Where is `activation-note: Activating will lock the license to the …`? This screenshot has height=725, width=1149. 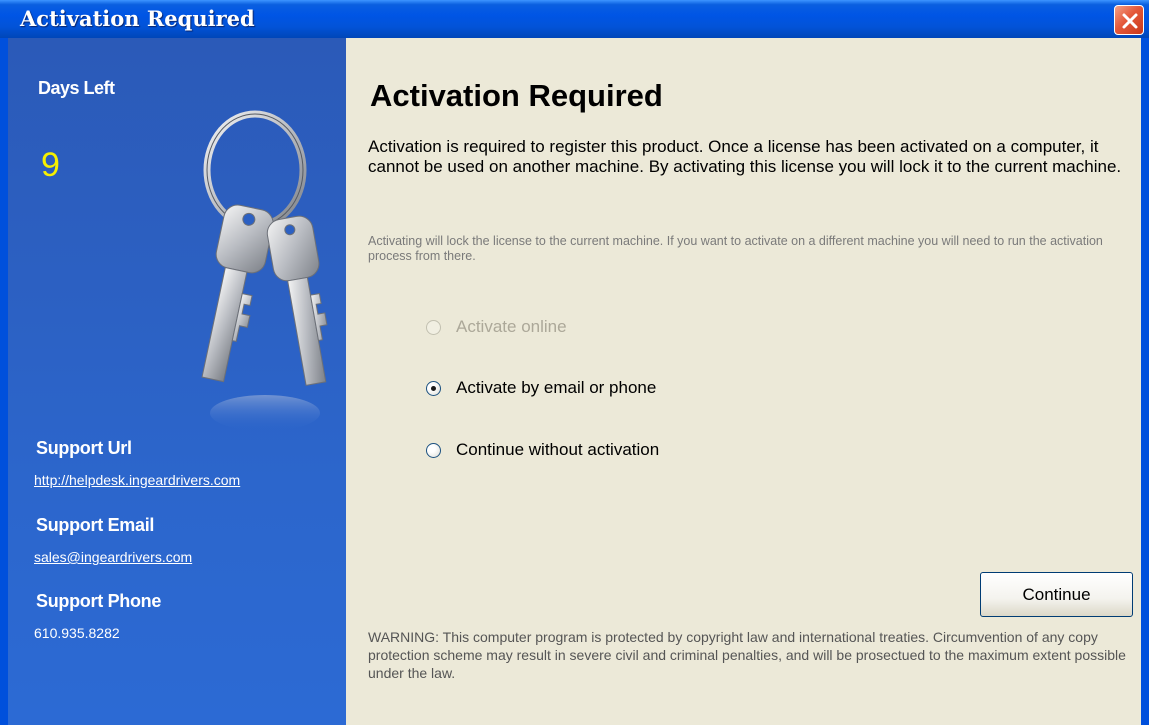
activation-note: Activating will lock the license to the … is located at coordinates (735, 248).